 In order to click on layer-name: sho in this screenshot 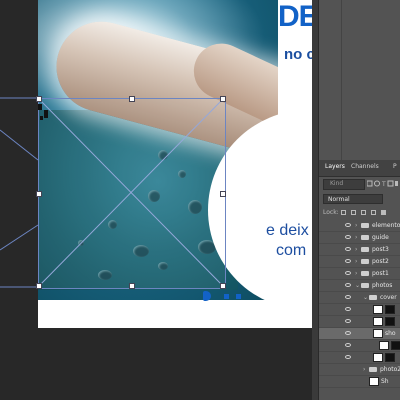, I will do `click(390, 333)`.